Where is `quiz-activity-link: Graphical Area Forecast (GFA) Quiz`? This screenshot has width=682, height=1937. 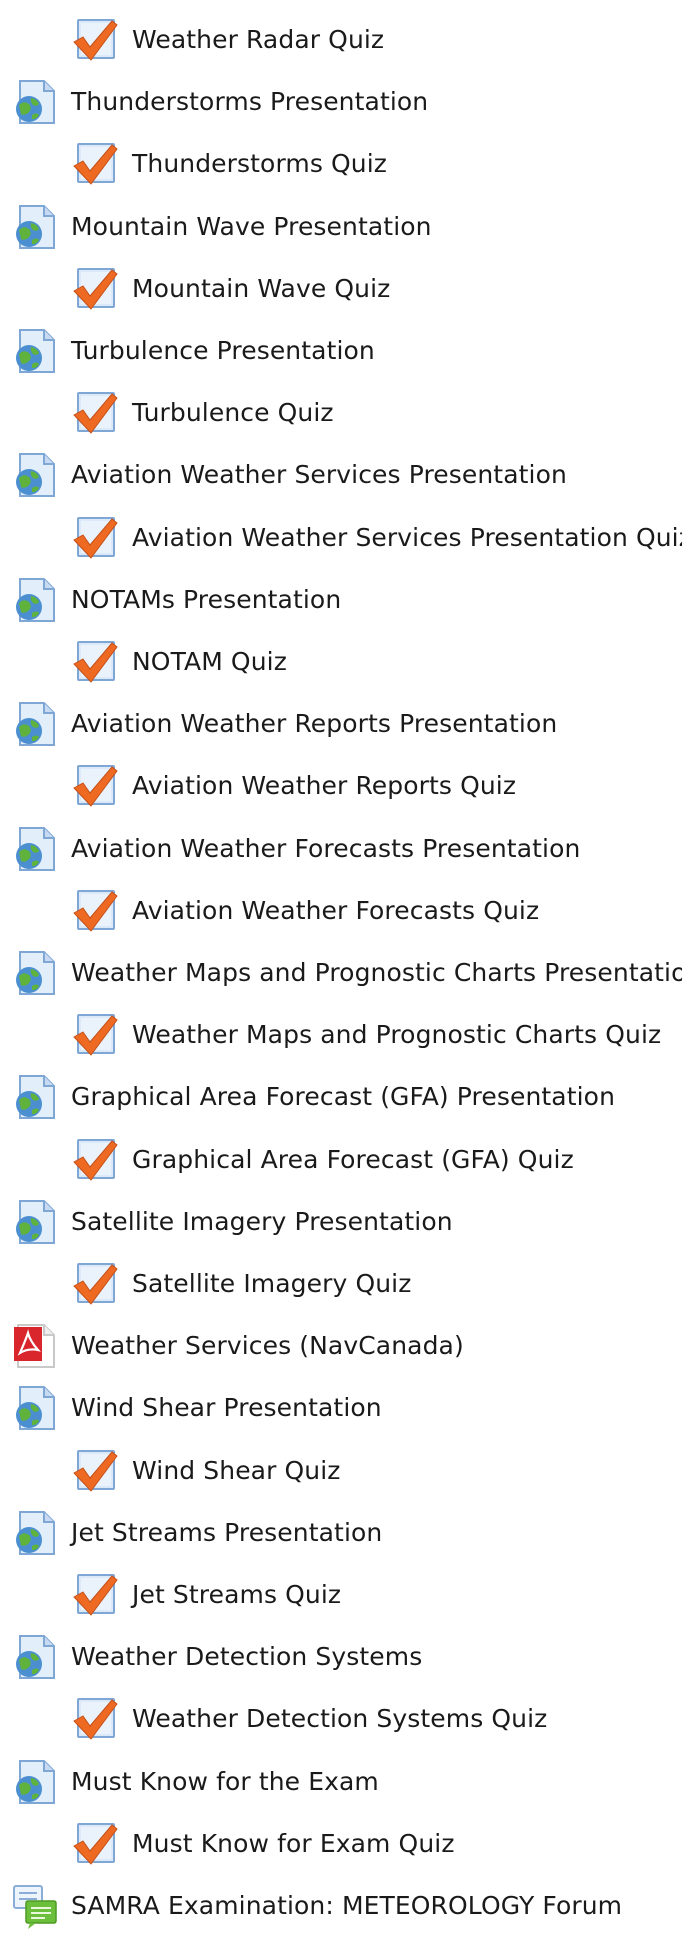 quiz-activity-link: Graphical Area Forecast (GFA) Quiz is located at coordinates (287, 1160).